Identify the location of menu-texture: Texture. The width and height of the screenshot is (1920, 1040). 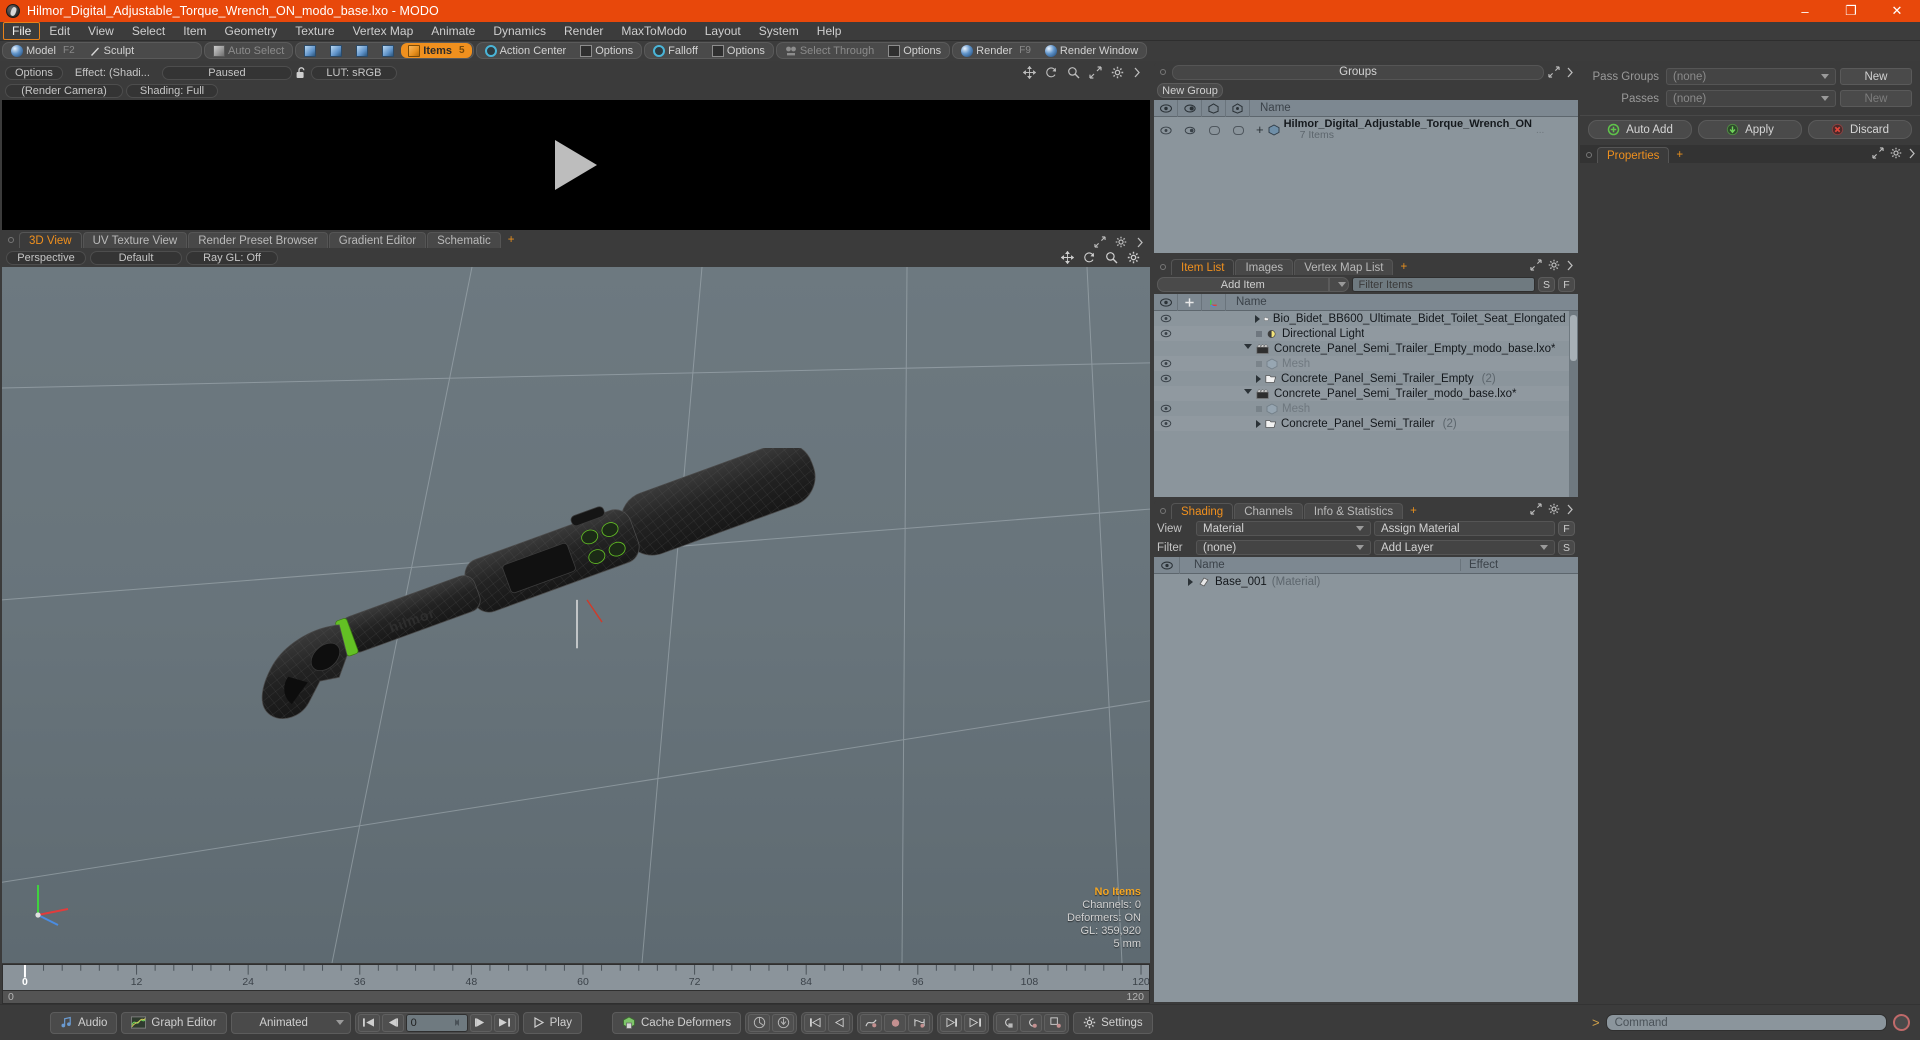
(314, 31).